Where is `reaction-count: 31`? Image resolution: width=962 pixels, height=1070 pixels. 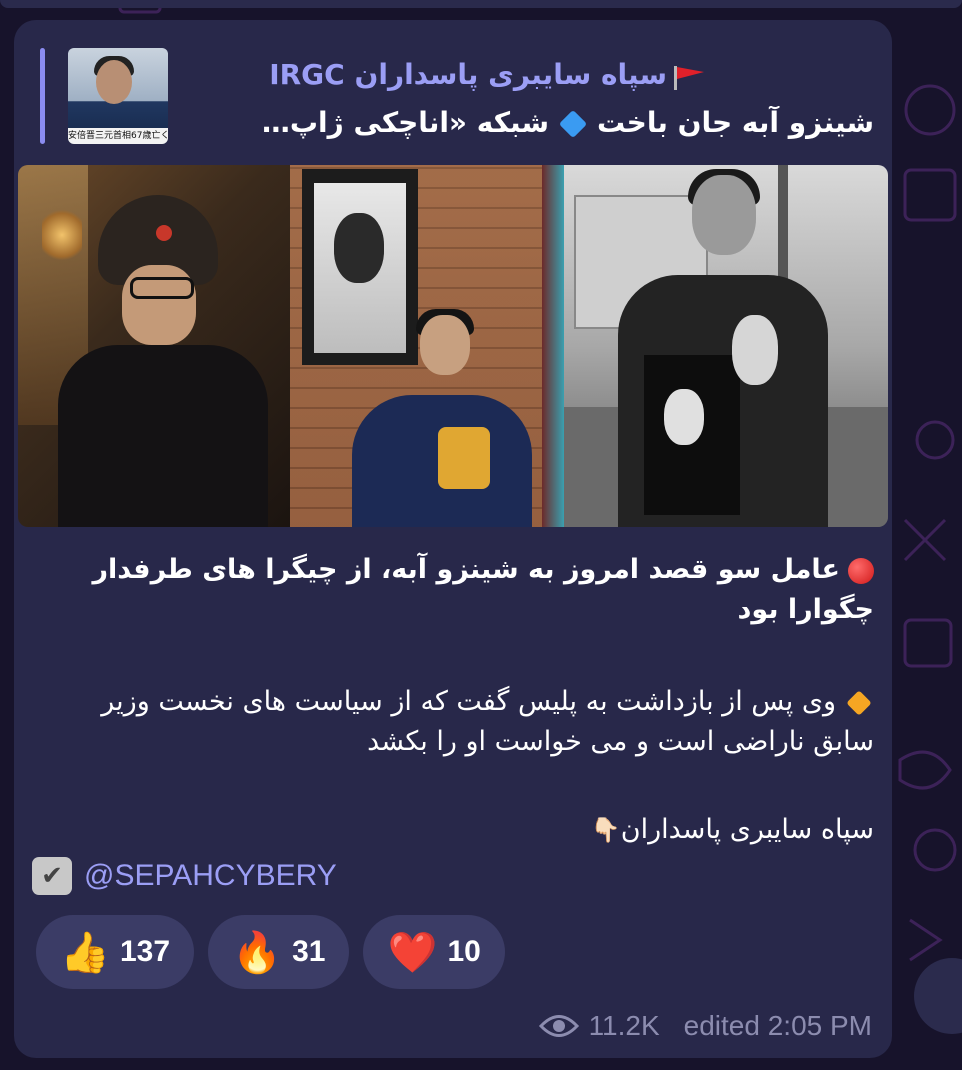
reaction-count: 31 is located at coordinates (309, 951).